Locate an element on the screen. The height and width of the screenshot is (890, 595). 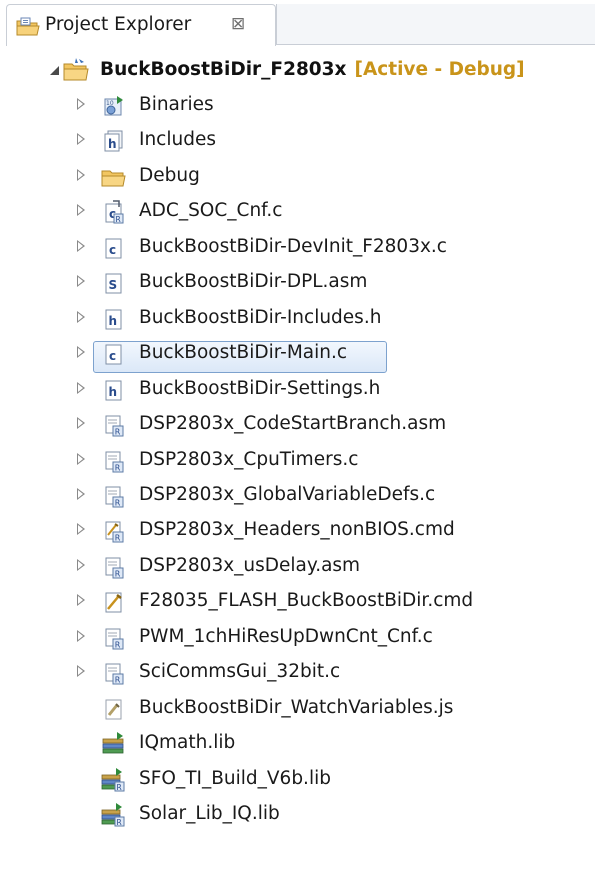
project-name: BuckBoostBiDir_F2803x is located at coordinates (223, 69).